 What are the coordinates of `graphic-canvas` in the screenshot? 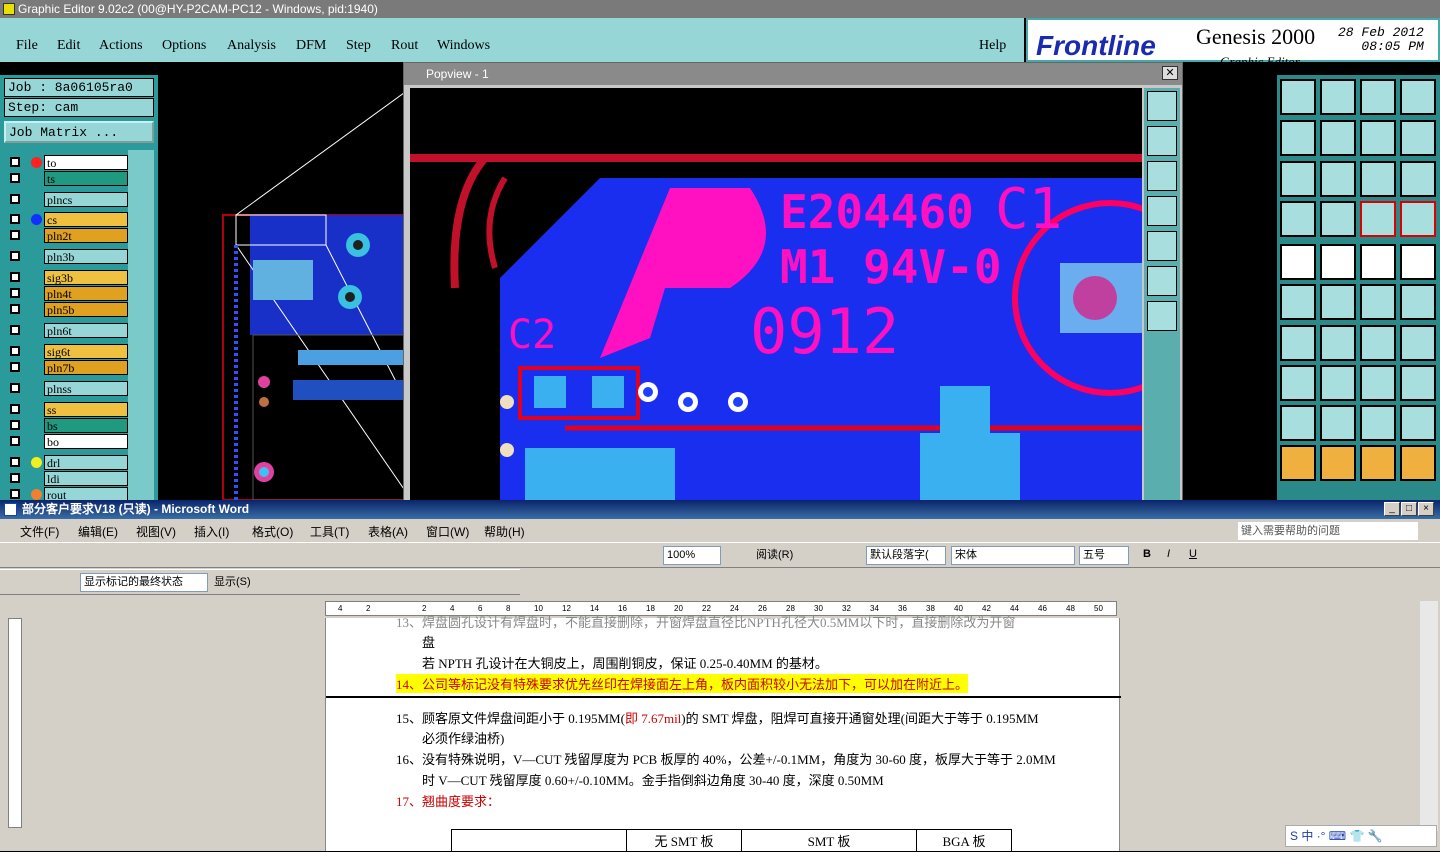 It's located at (283, 287).